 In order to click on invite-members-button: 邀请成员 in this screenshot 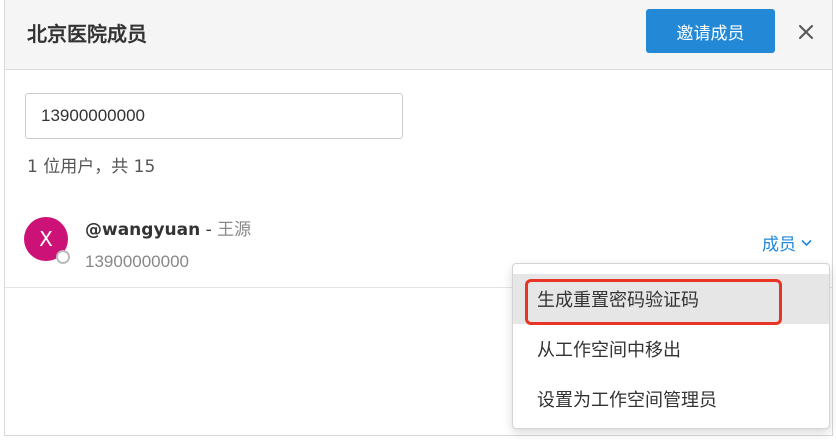, I will do `click(710, 31)`.